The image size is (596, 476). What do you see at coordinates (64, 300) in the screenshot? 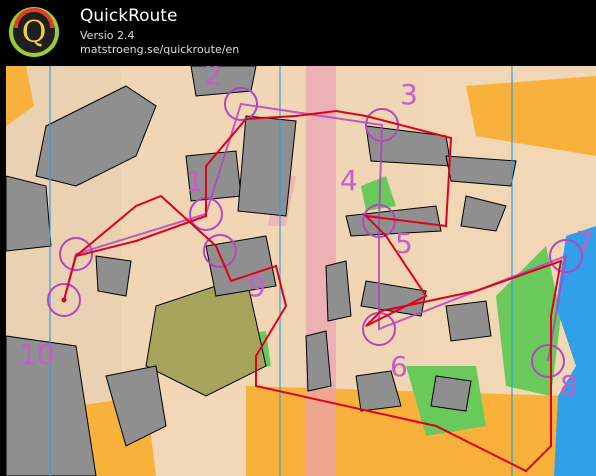
I see `finish-marker` at bounding box center [64, 300].